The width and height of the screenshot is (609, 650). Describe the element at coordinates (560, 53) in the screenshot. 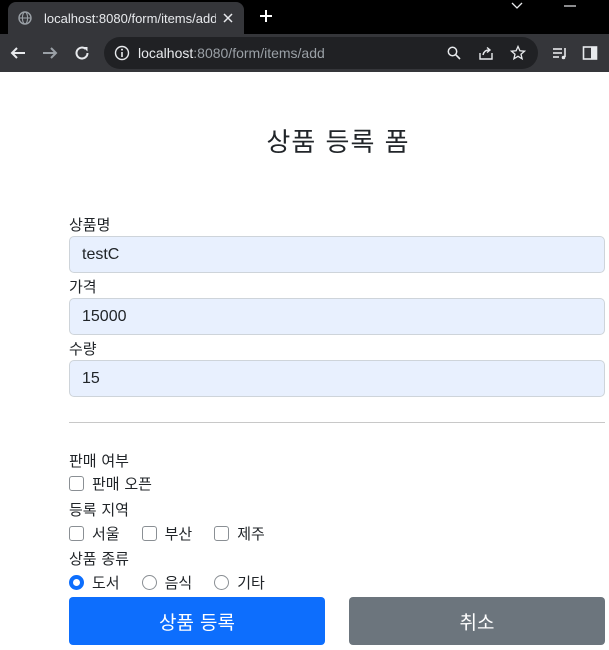

I see `media-queue-icon` at that location.